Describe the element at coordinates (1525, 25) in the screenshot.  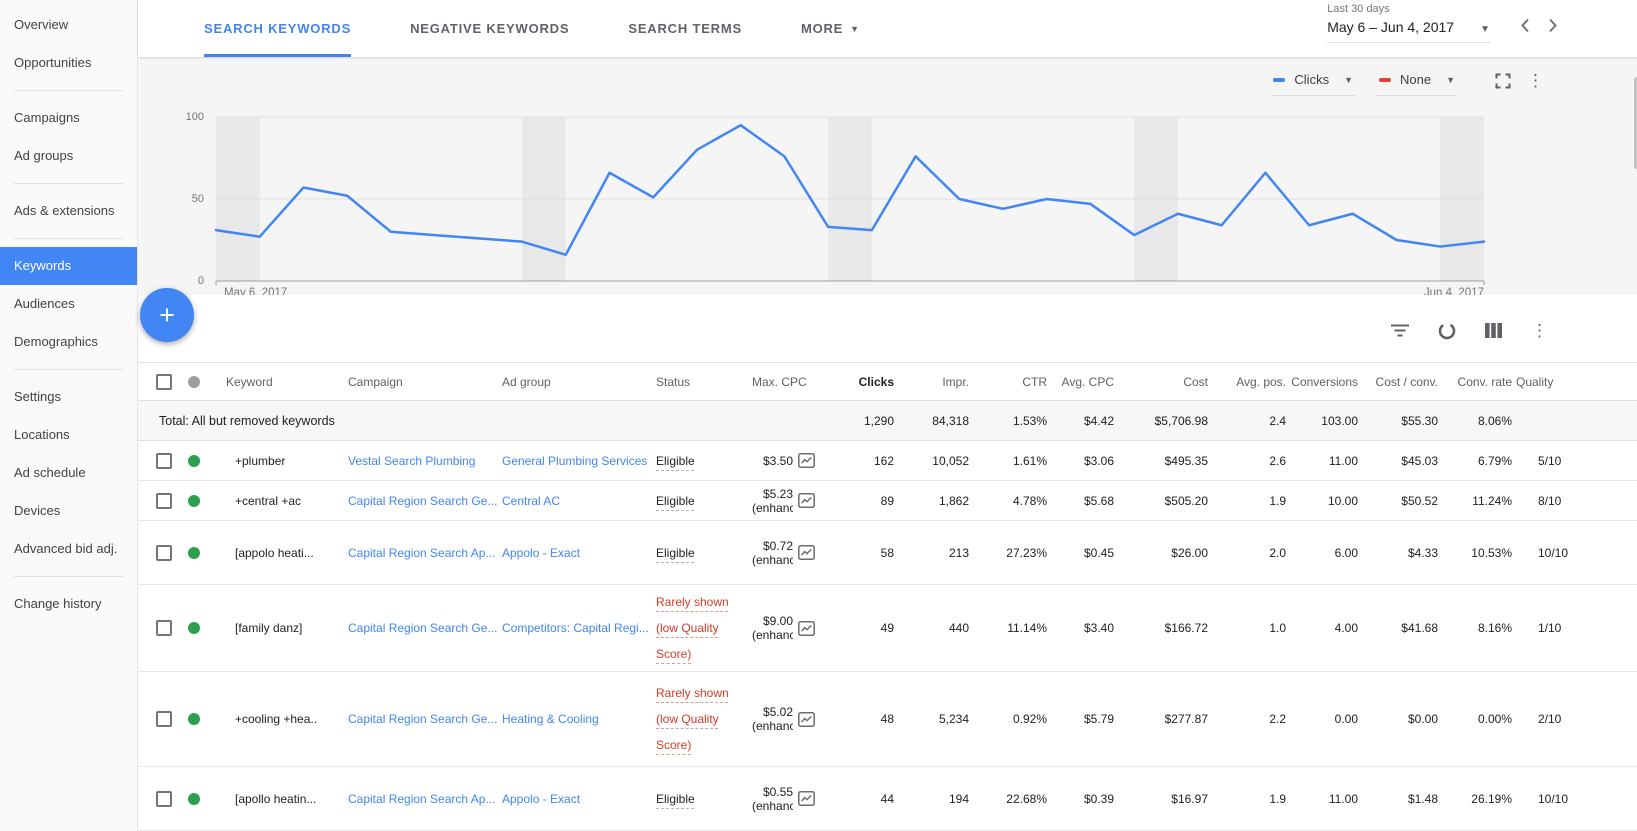
I see `previous-date-range-button` at that location.